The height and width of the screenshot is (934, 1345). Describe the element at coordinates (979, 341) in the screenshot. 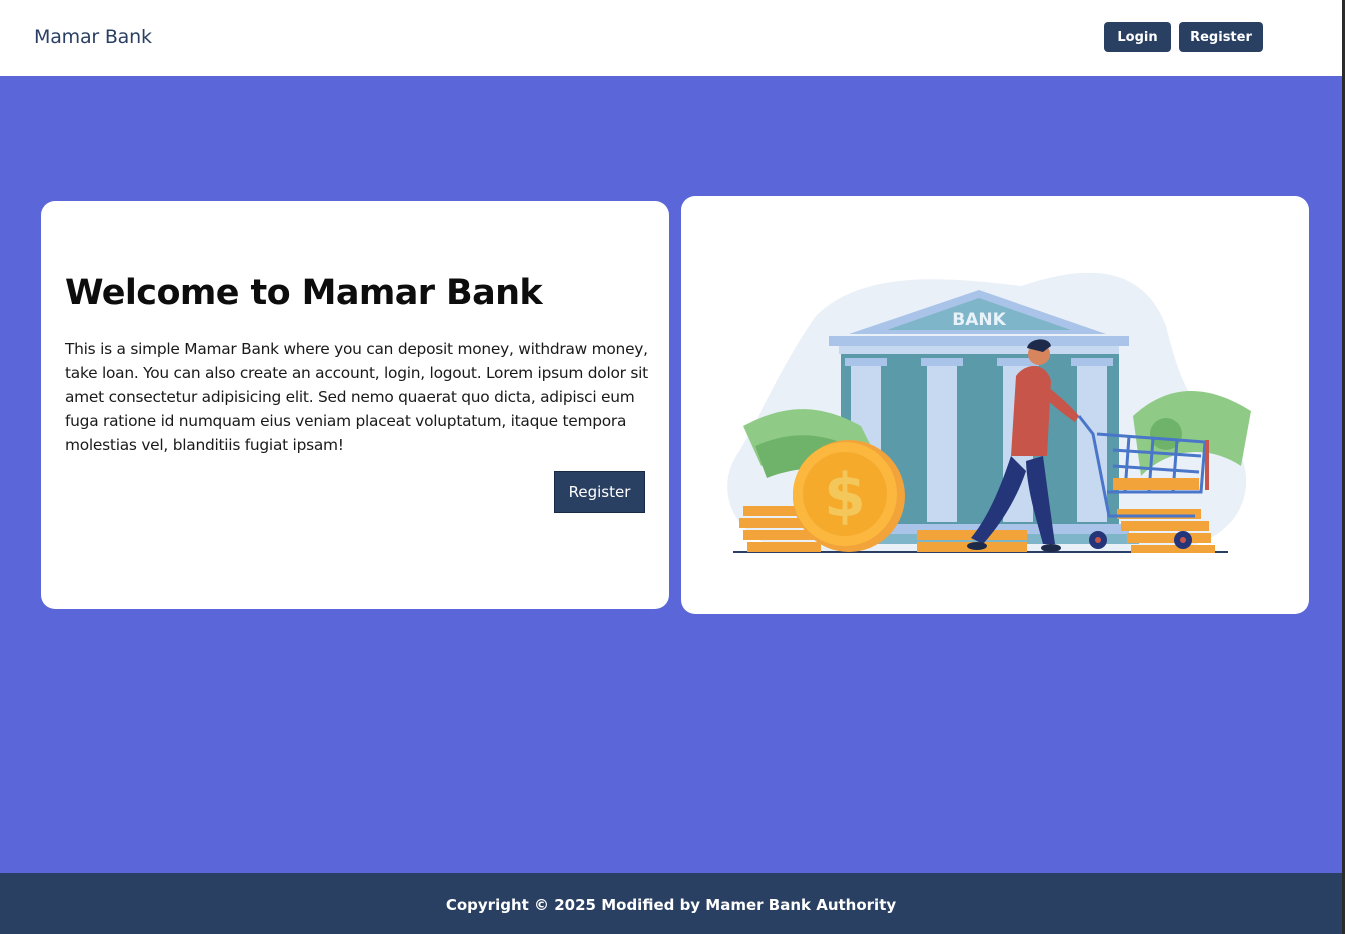

I see `bank-cornice` at that location.